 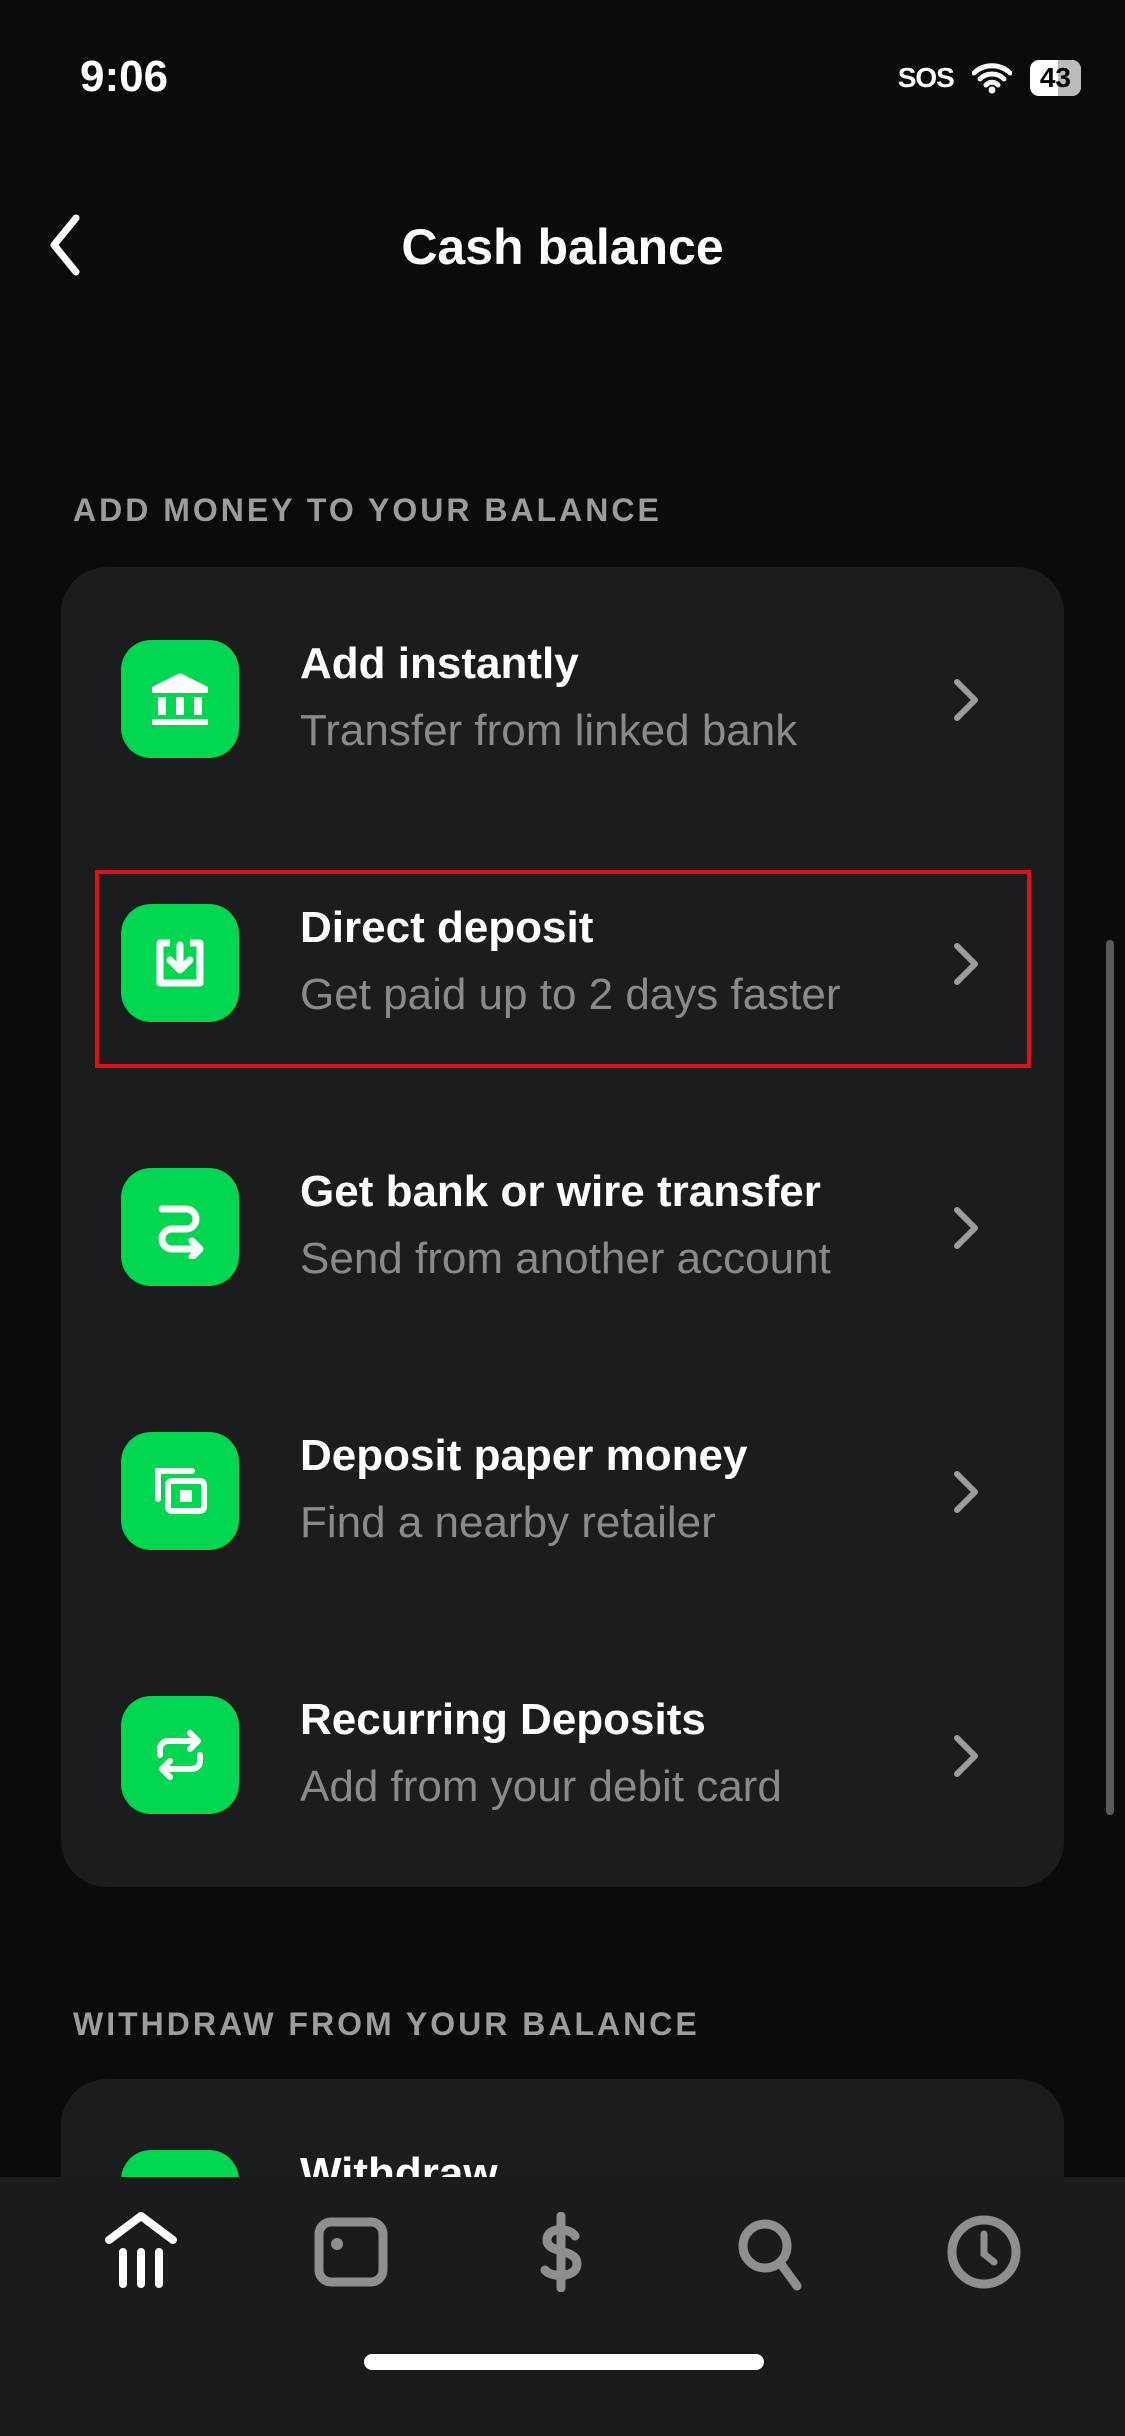 I want to click on tab-money, so click(x=561, y=2252).